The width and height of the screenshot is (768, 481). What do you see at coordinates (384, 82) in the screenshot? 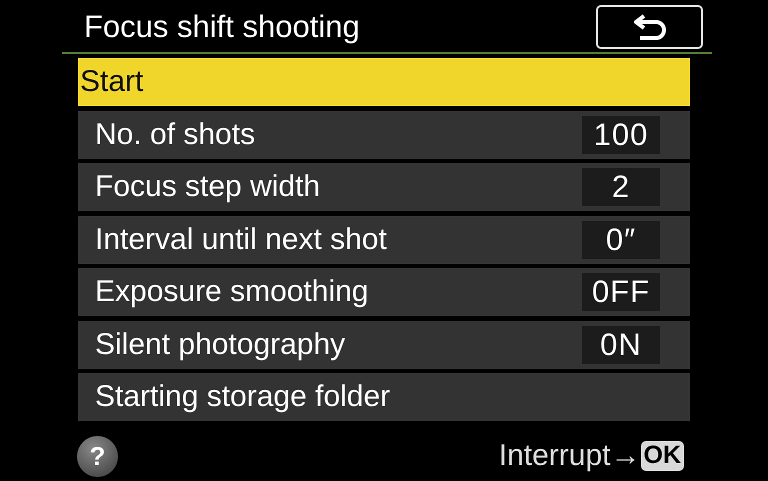
I see `menu-item: Start` at bounding box center [384, 82].